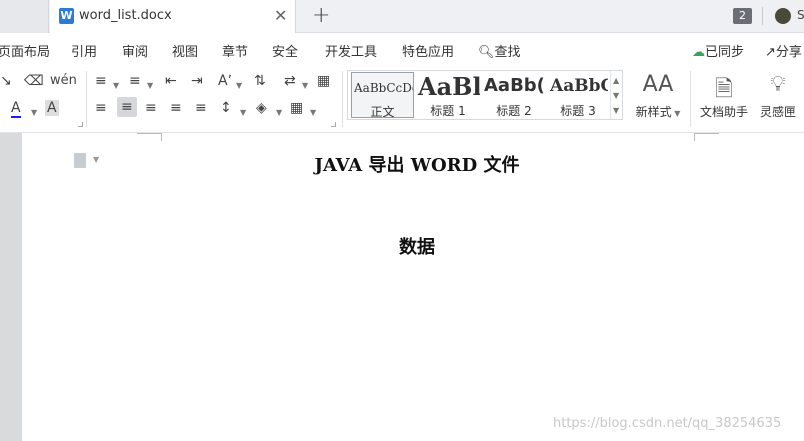 This screenshot has height=441, width=804. What do you see at coordinates (333, 124) in the screenshot?
I see `paragraph-dialog-launcher-icon` at bounding box center [333, 124].